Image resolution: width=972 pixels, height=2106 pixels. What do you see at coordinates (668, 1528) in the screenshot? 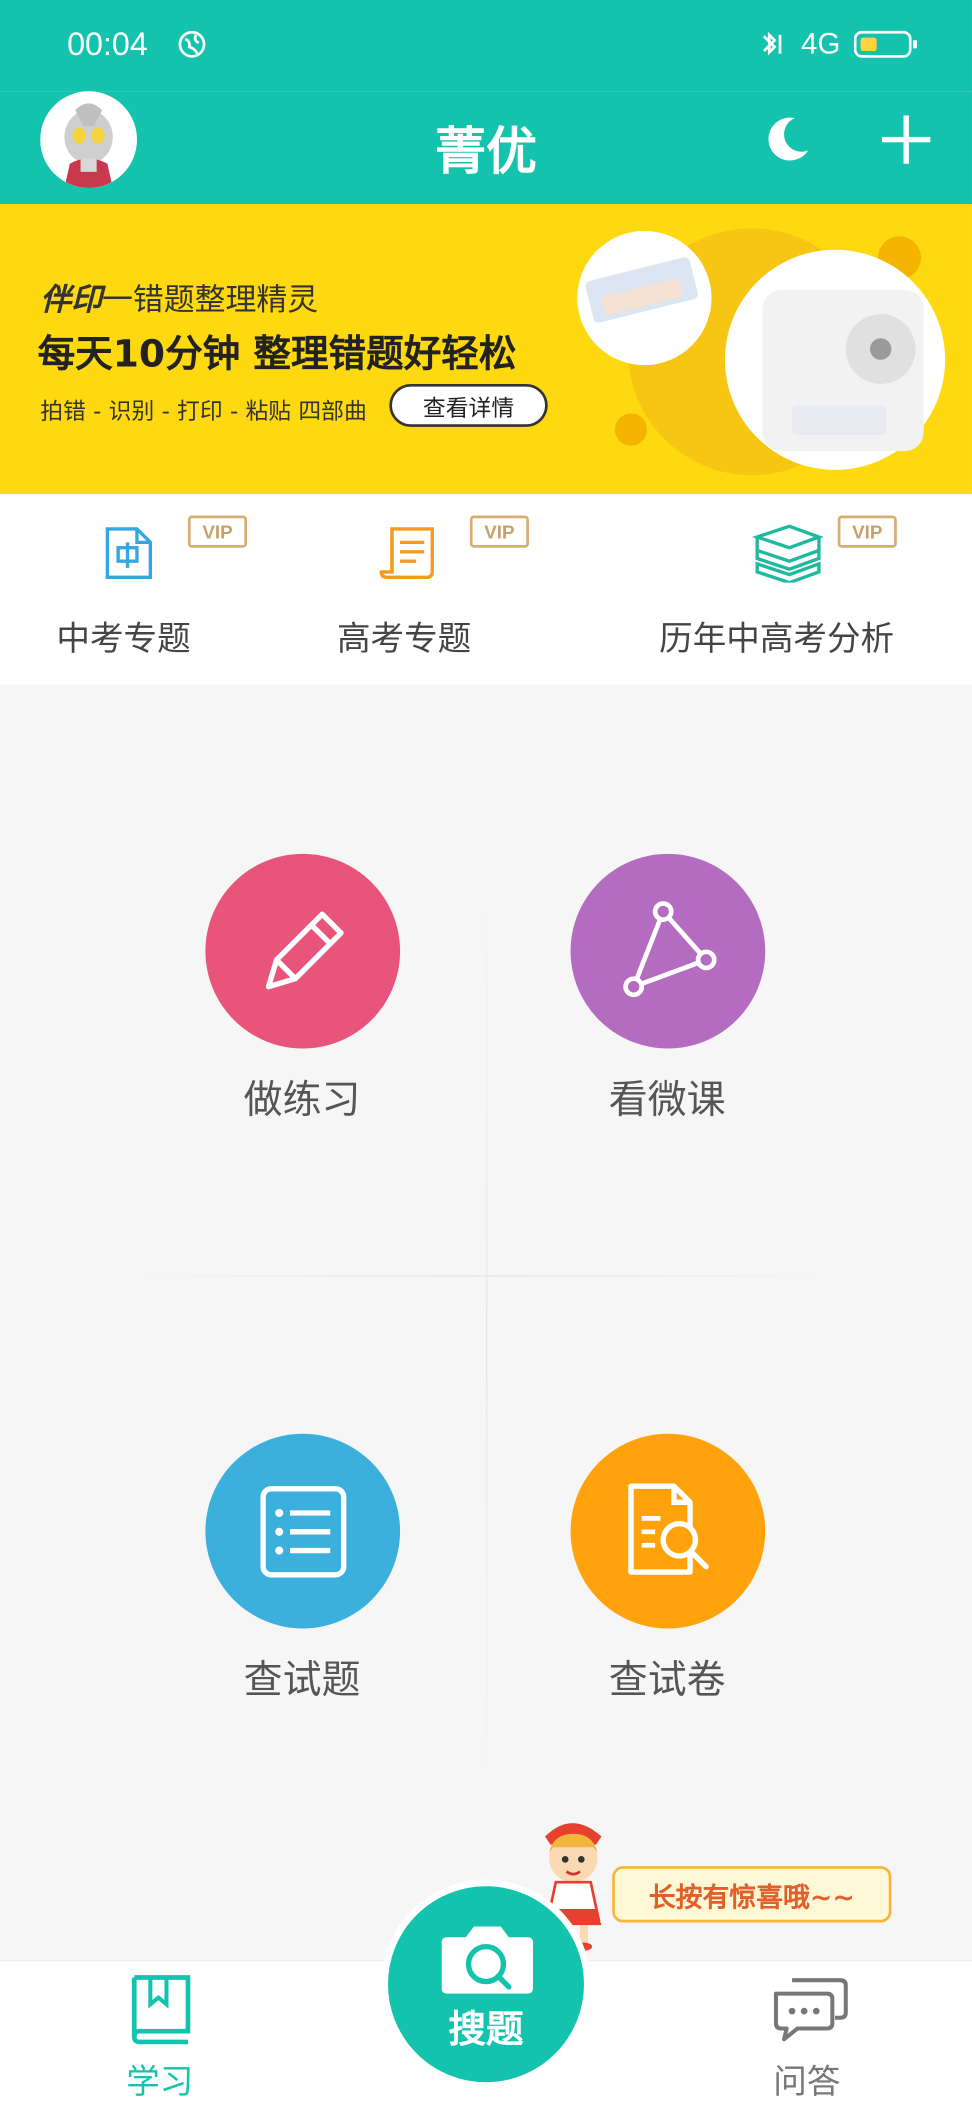
I see `doc-search-icon` at bounding box center [668, 1528].